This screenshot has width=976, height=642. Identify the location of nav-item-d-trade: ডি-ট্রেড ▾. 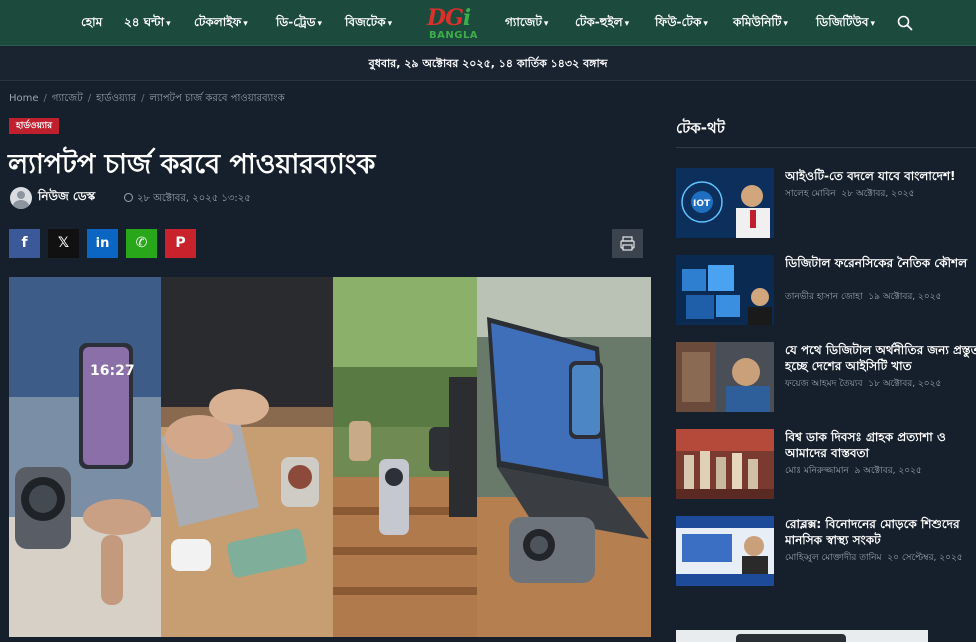
(299, 24).